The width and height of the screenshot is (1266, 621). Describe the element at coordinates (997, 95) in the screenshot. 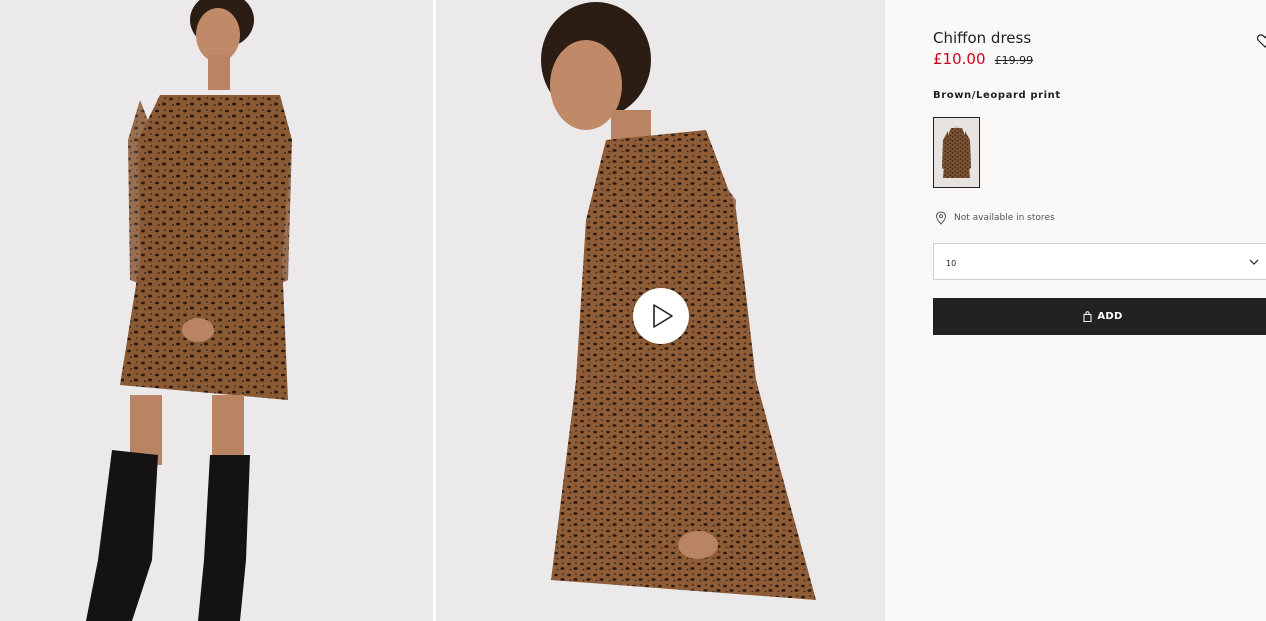

I see `color-name: Brown/Leopard print` at that location.